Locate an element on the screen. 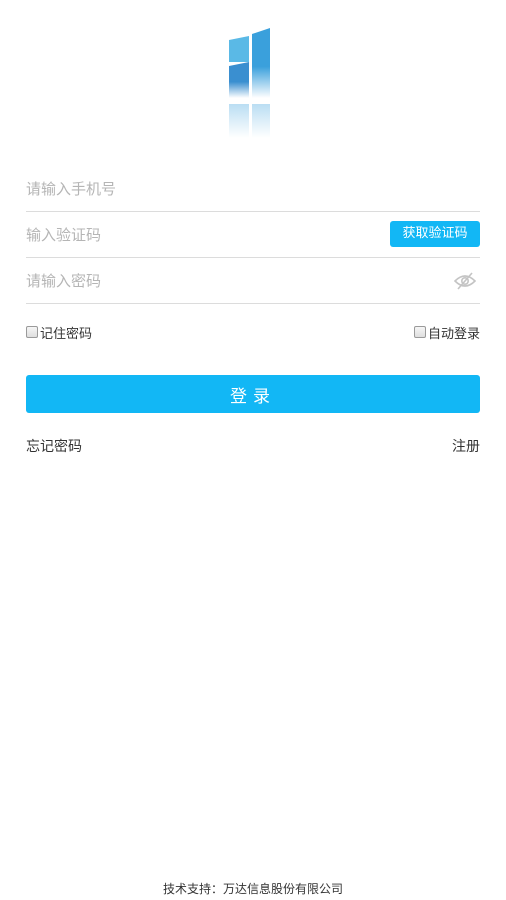 This screenshot has width=506, height=900. app-logo is located at coordinates (255, 87).